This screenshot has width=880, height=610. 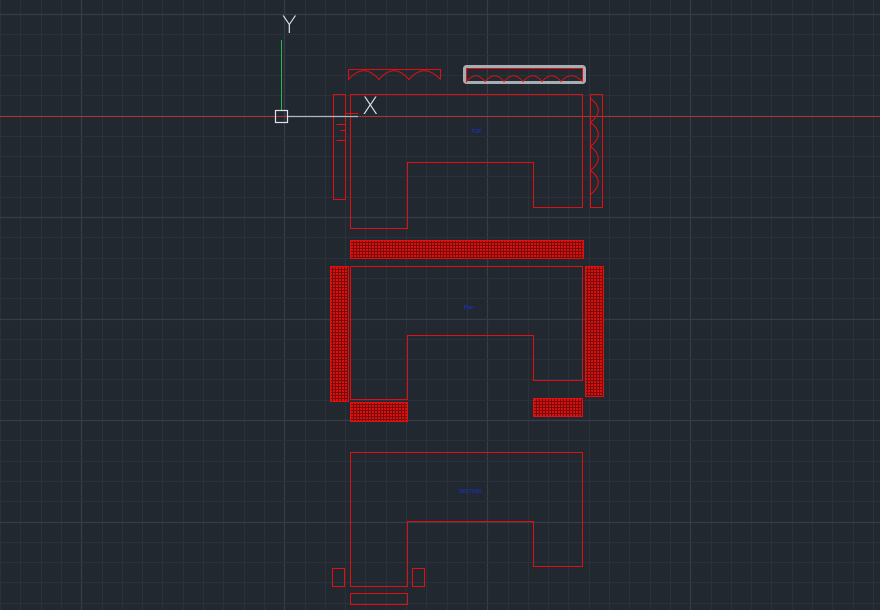 What do you see at coordinates (326, 67) in the screenshot?
I see `ucs-icon: Y X` at bounding box center [326, 67].